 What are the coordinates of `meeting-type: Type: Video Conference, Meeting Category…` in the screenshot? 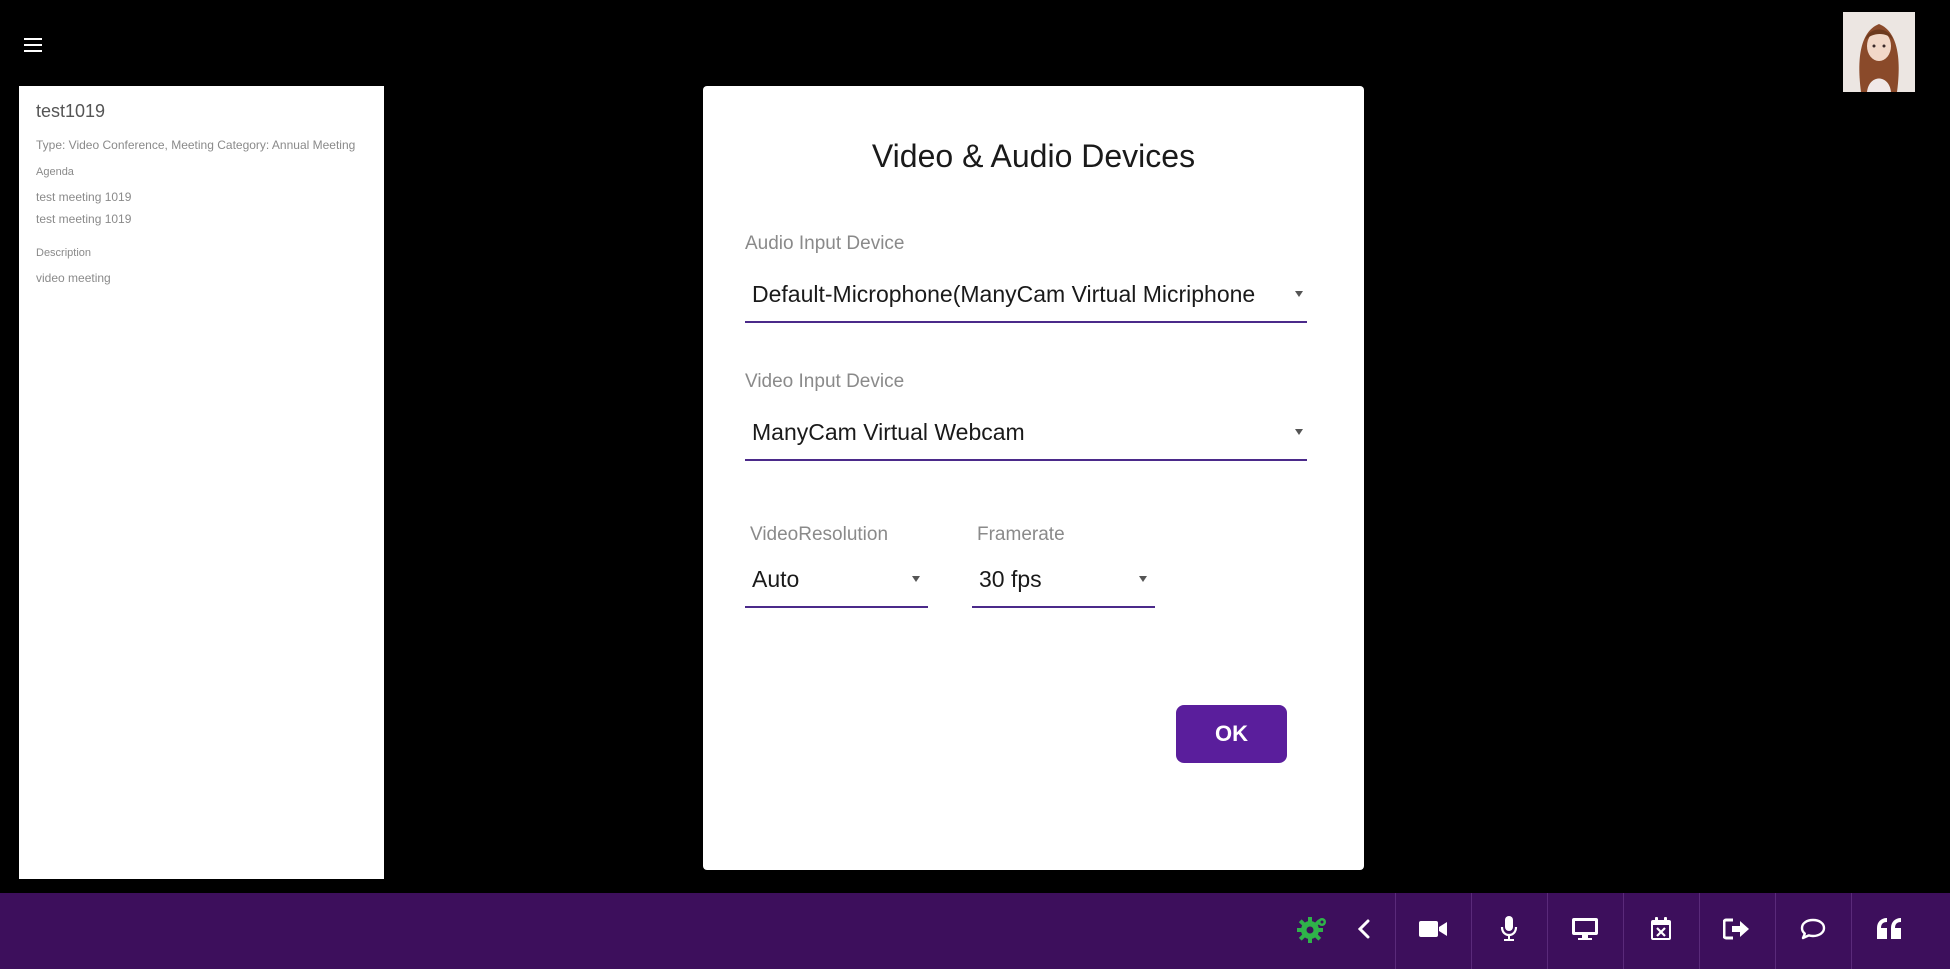 It's located at (196, 145).